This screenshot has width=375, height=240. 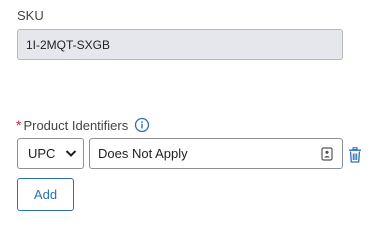 What do you see at coordinates (180, 44) in the screenshot?
I see `sku-field: 1I-2MQT-SXGB` at bounding box center [180, 44].